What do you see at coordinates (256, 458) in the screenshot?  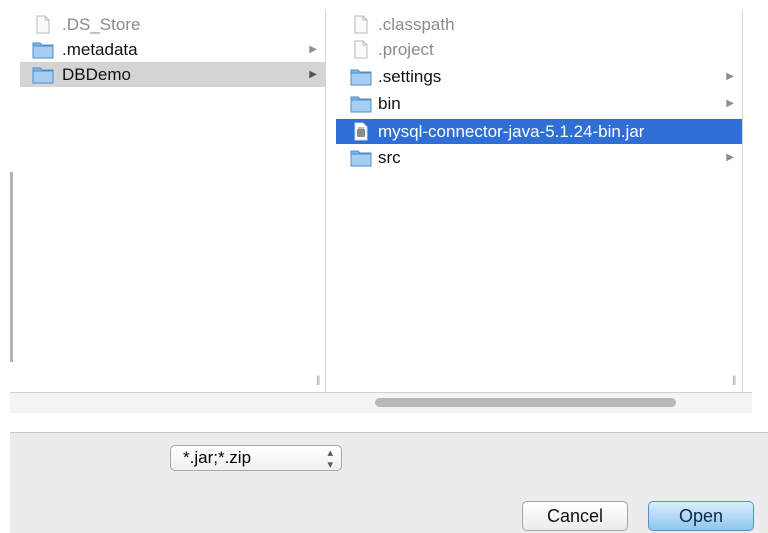 I see `file-type-select: *.jar;*.zip ▴ ▾` at bounding box center [256, 458].